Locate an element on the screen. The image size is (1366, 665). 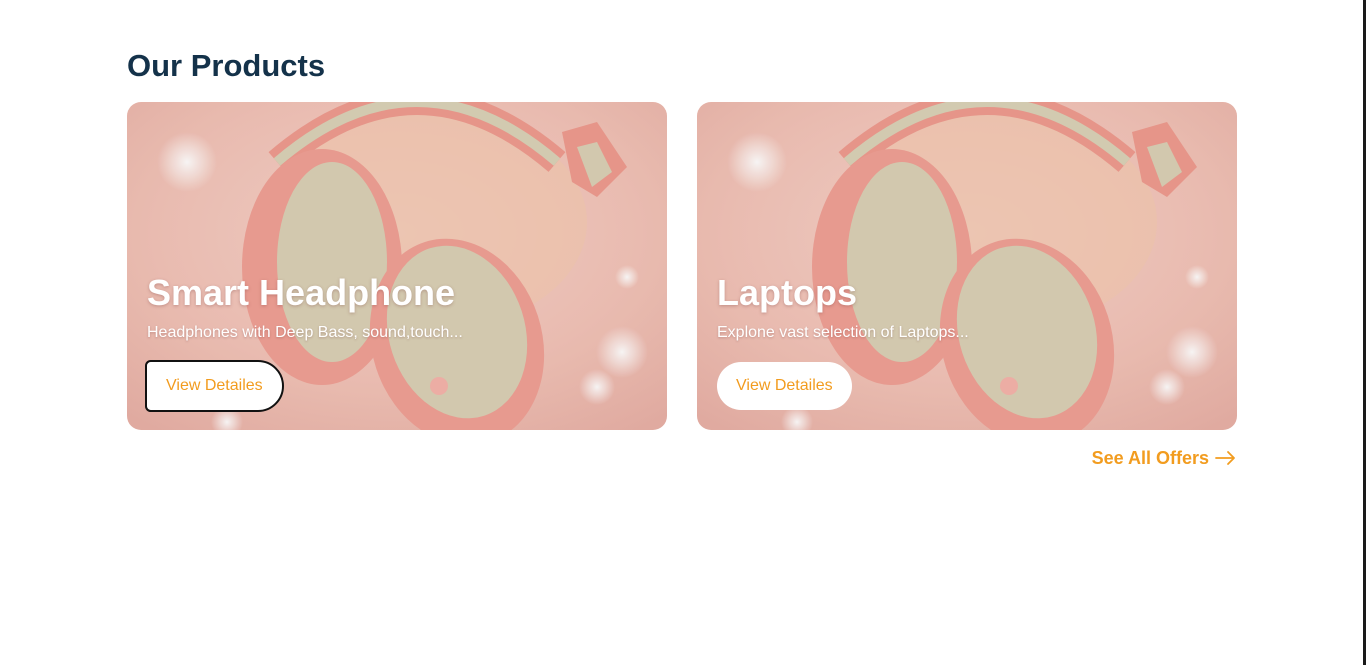
arrow-right-icon is located at coordinates (1226, 458).